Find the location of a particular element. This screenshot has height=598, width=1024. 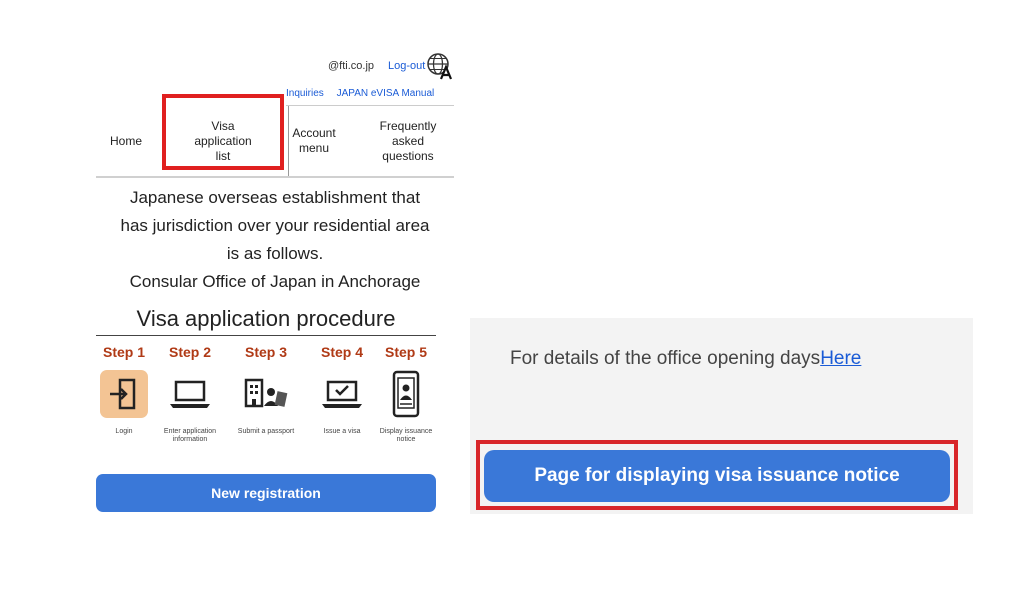

new-registration-button: New registration is located at coordinates (266, 493).